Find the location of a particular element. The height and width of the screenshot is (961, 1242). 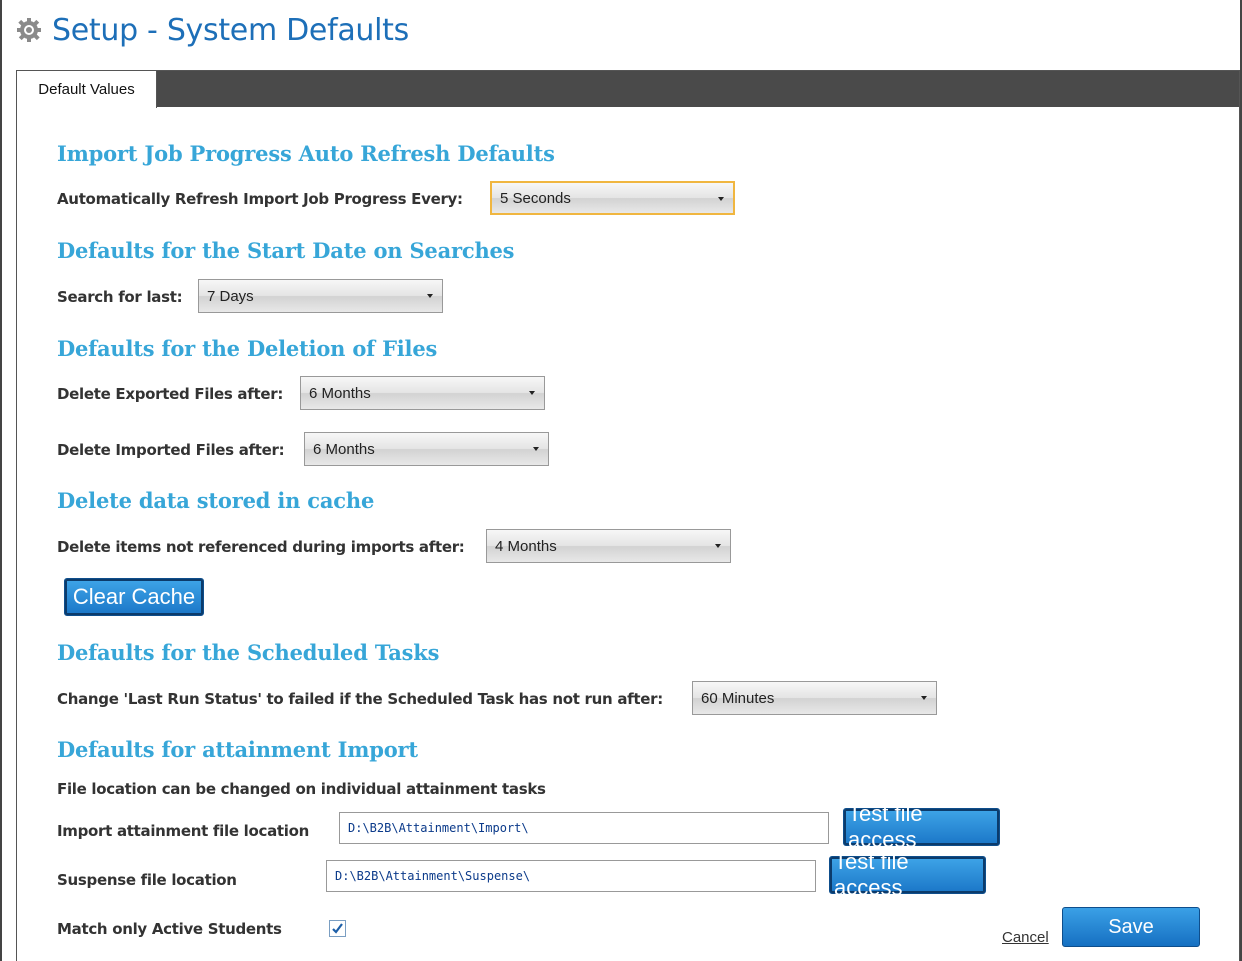

import-location-input: D:\B2B\Attainment\Import\ is located at coordinates (584, 828).